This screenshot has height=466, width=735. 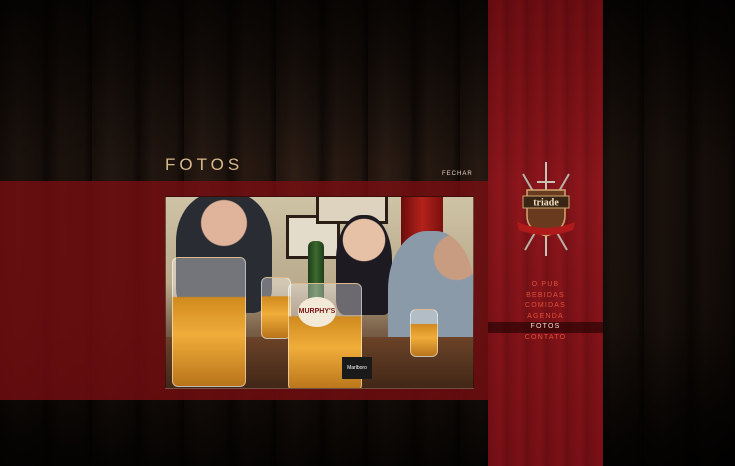 I want to click on menu-item-bebidas: BEBIDAS, so click(x=545, y=296).